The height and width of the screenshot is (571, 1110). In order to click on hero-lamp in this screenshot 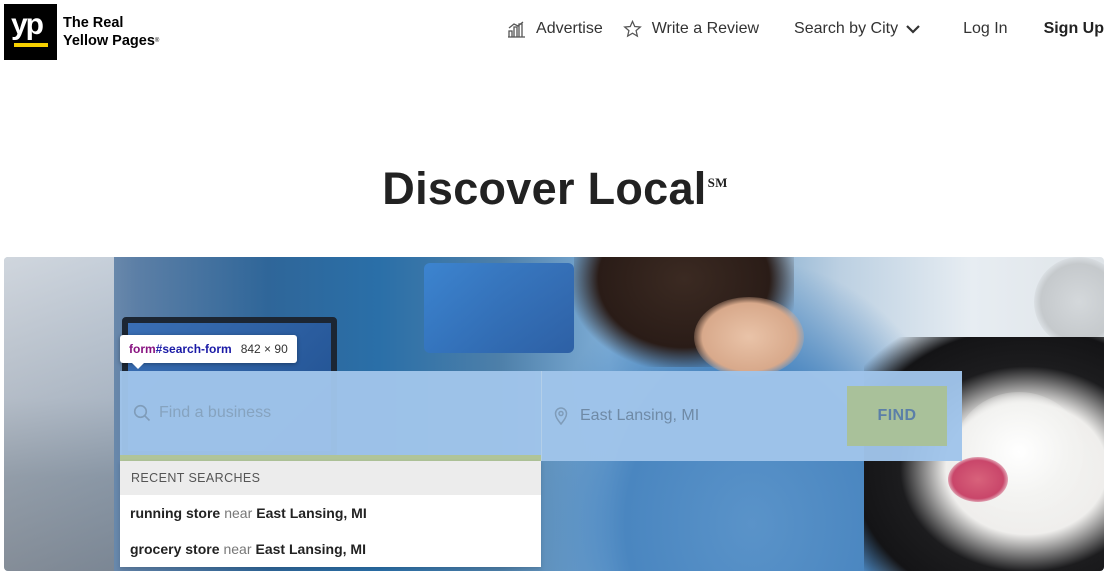, I will do `click(1069, 302)`.